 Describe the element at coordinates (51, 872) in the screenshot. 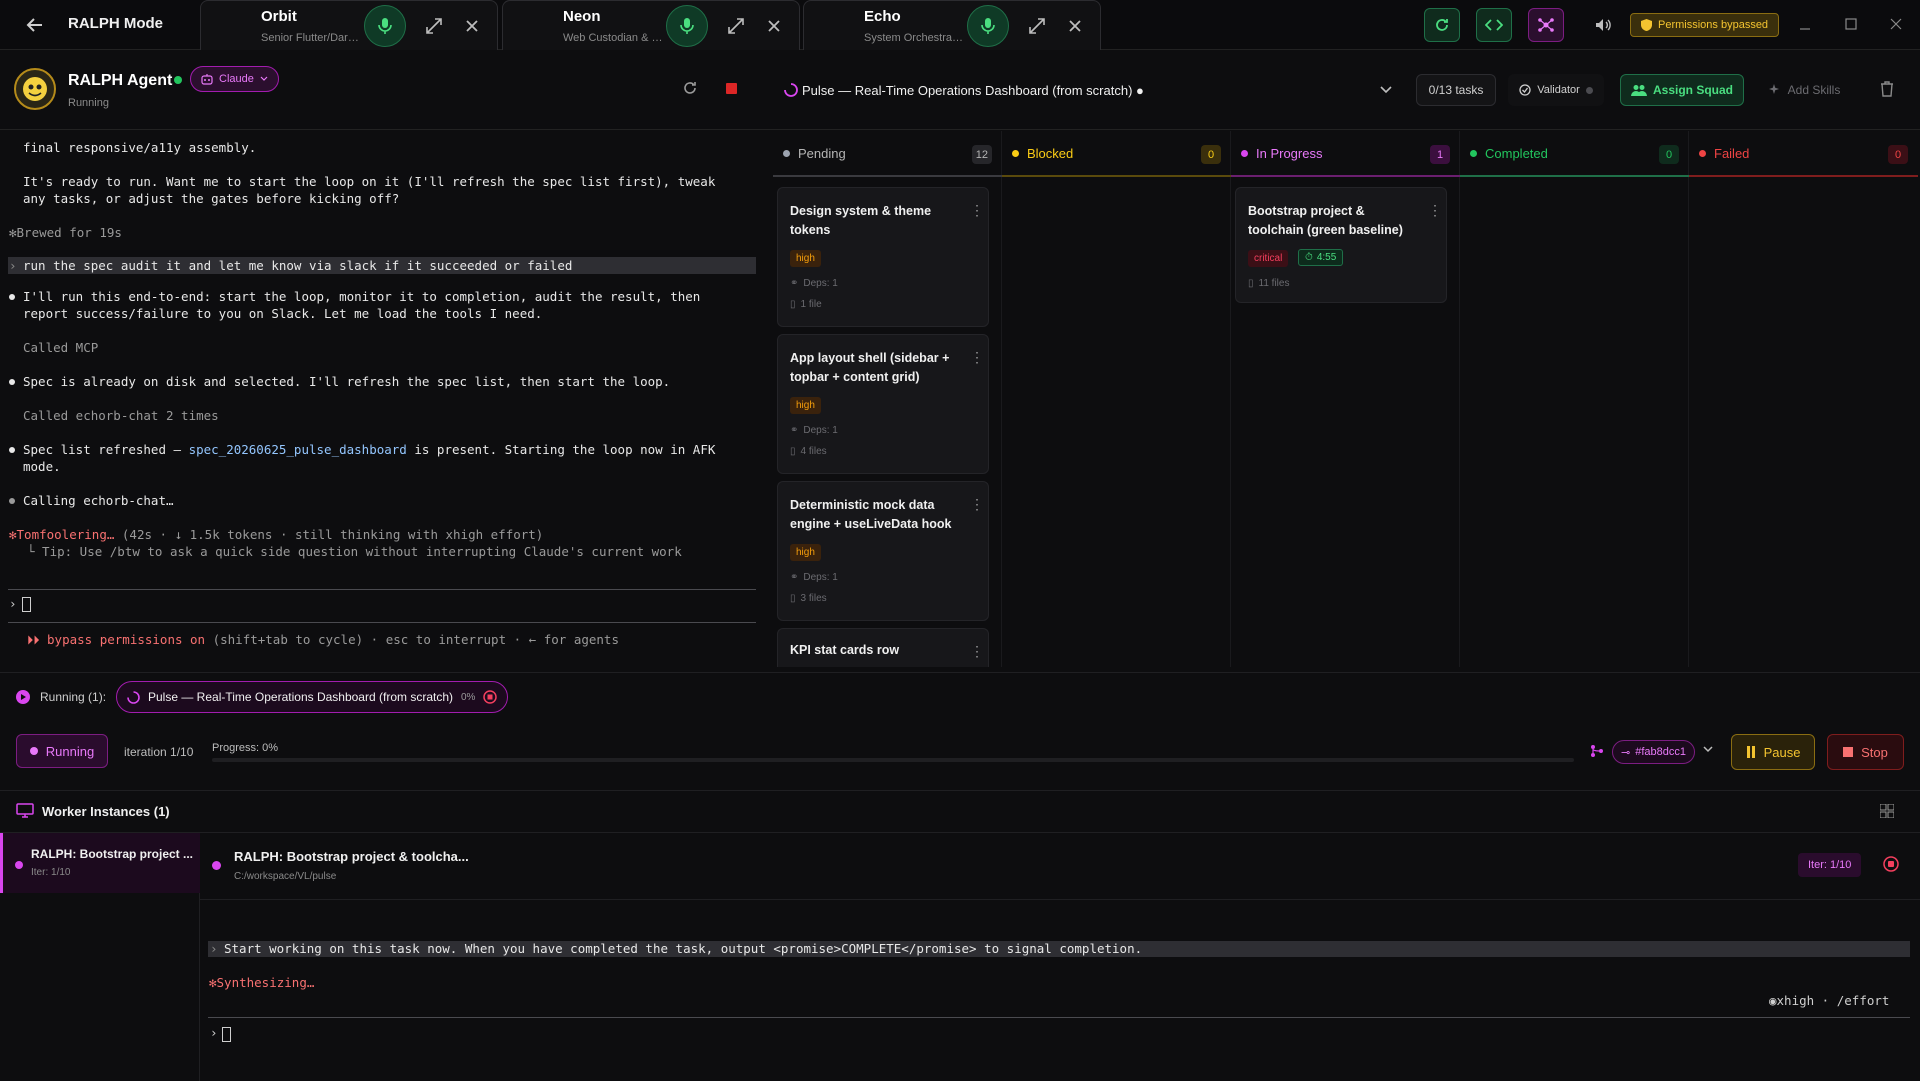

I see `worker-item-iter: Iter: 1/10` at that location.